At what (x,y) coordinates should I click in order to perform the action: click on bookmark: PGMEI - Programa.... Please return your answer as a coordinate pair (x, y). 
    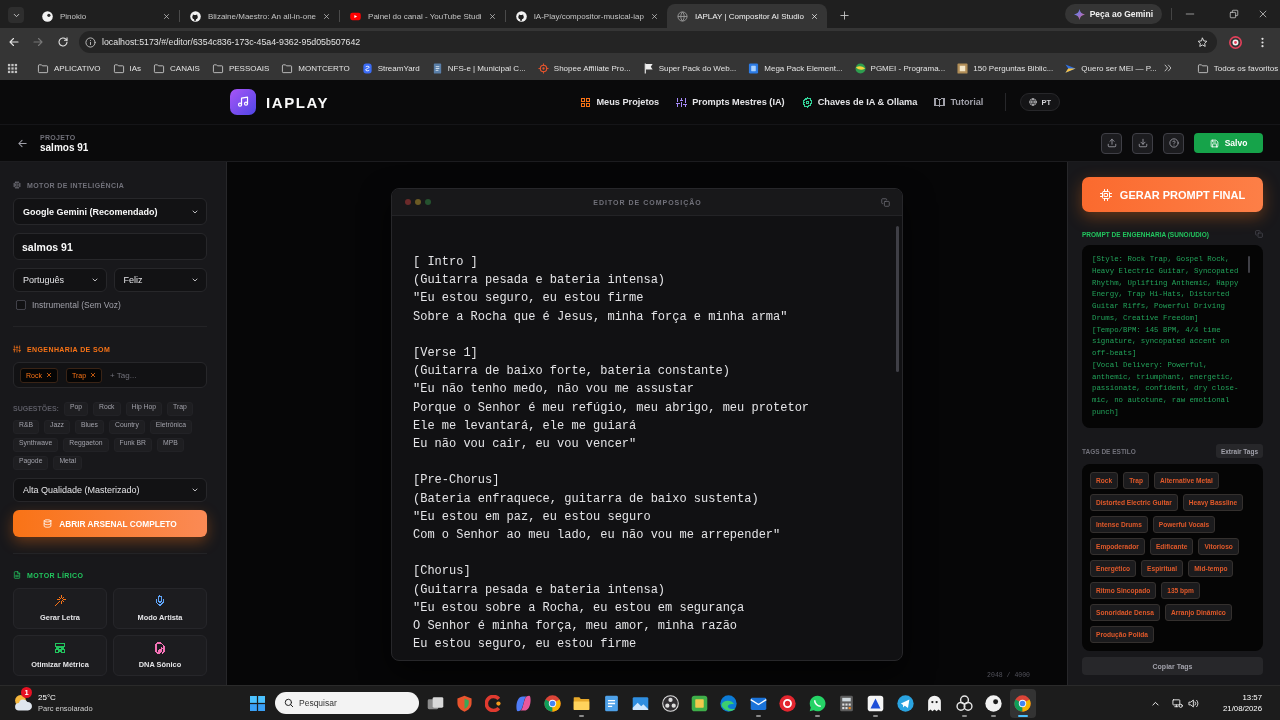
    Looking at the image, I should click on (900, 68).